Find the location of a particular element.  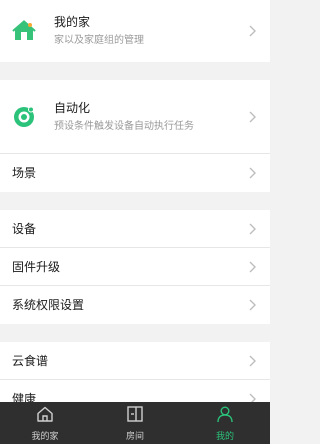

tab-room-label: 房间 is located at coordinates (134, 436).